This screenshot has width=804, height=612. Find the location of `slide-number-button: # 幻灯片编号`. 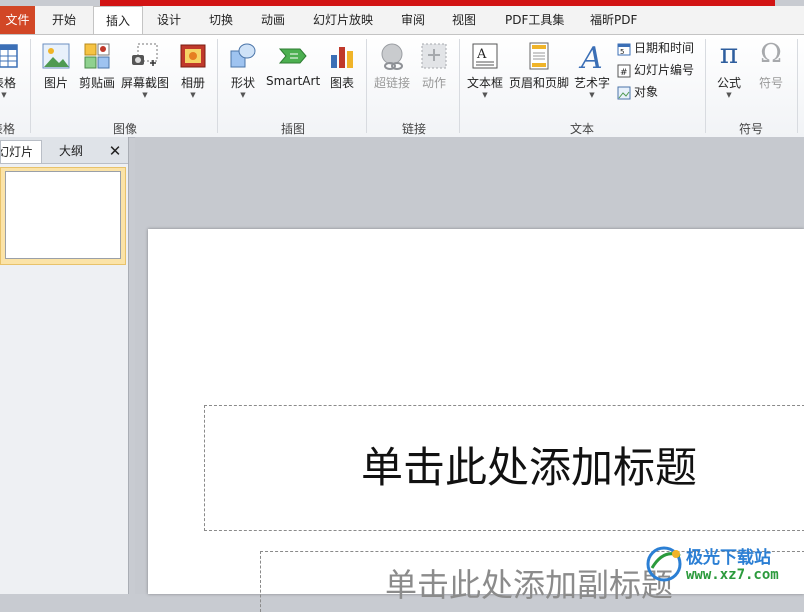

slide-number-button: # 幻灯片编号 is located at coordinates (655, 70).